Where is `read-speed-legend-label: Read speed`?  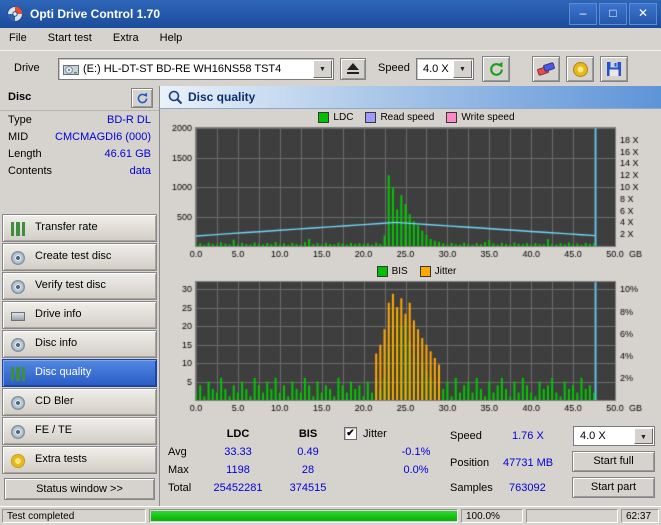
read-speed-legend-label: Read speed is located at coordinates (407, 117).